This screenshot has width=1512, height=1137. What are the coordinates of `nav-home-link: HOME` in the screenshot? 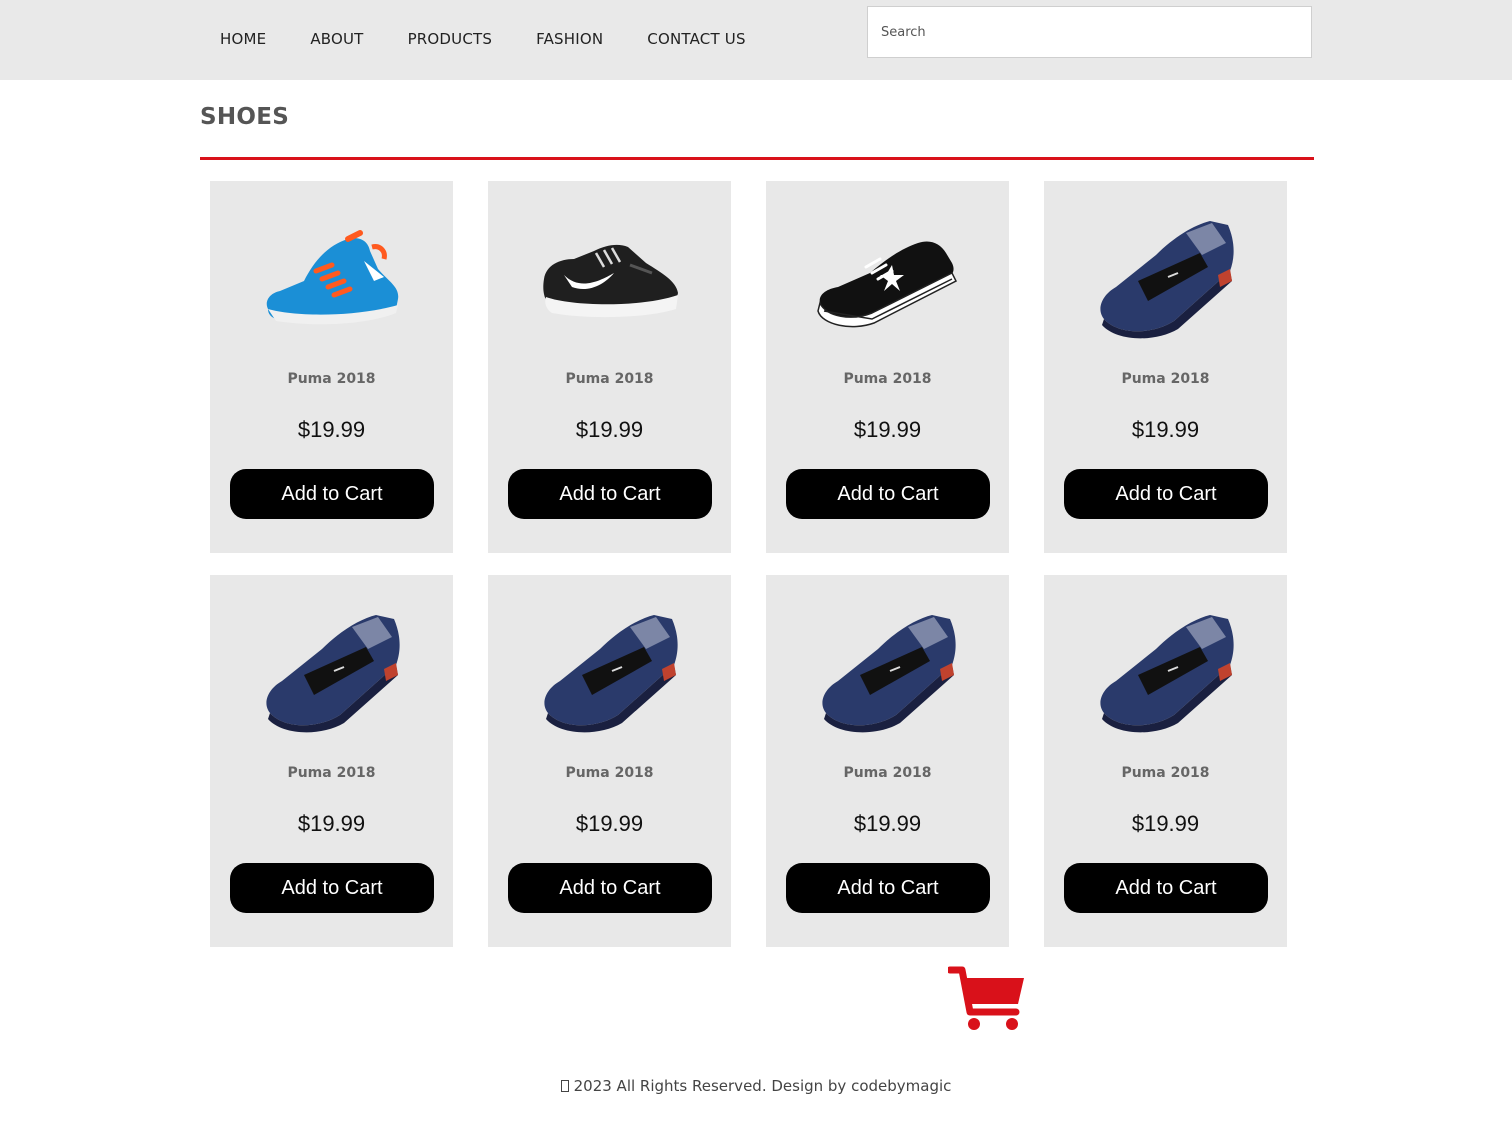 It's located at (243, 39).